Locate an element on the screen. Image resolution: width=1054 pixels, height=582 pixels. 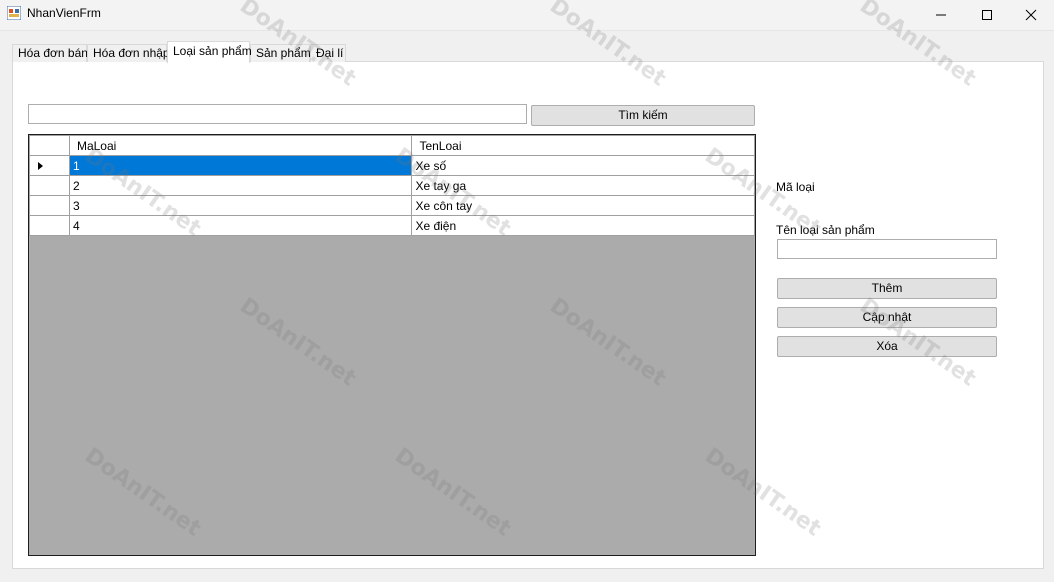
tab-hoa-don-ban: Hóa đơn bán is located at coordinates (50, 53).